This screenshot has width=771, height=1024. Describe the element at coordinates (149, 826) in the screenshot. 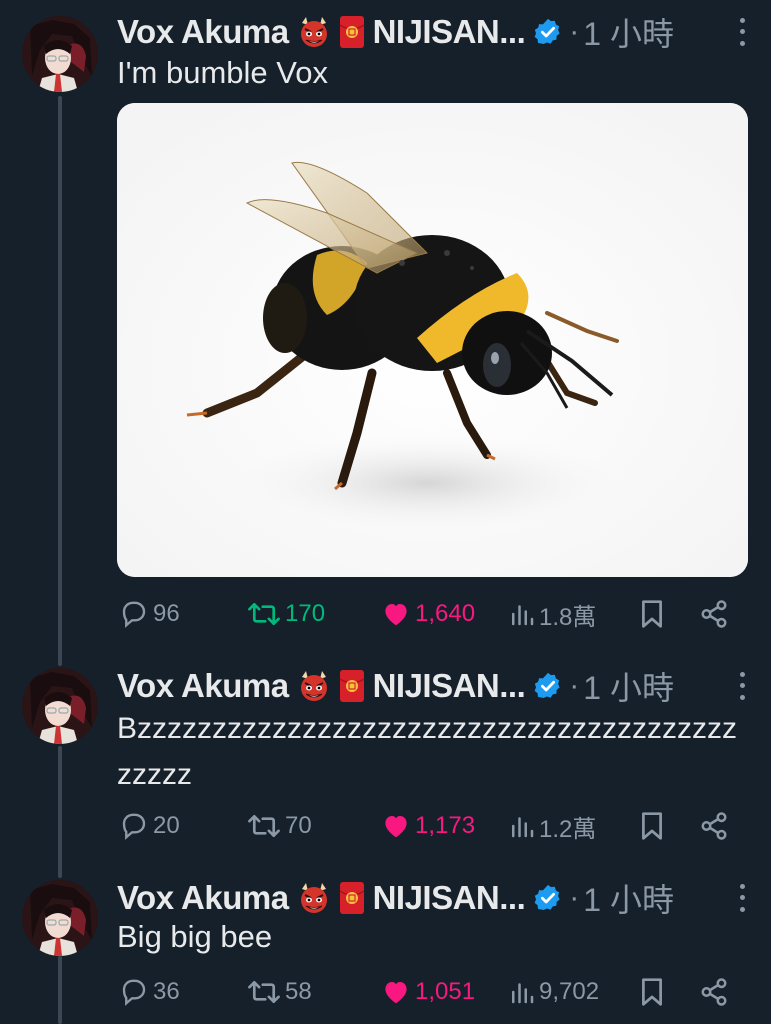

I see `reply-button: 20` at that location.